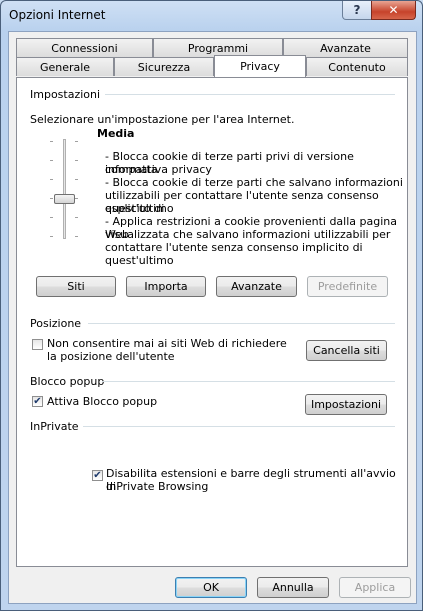 This screenshot has height=611, width=423. Describe the element at coordinates (67, 381) in the screenshot. I see `popup-group-label: Blocco popup` at that location.